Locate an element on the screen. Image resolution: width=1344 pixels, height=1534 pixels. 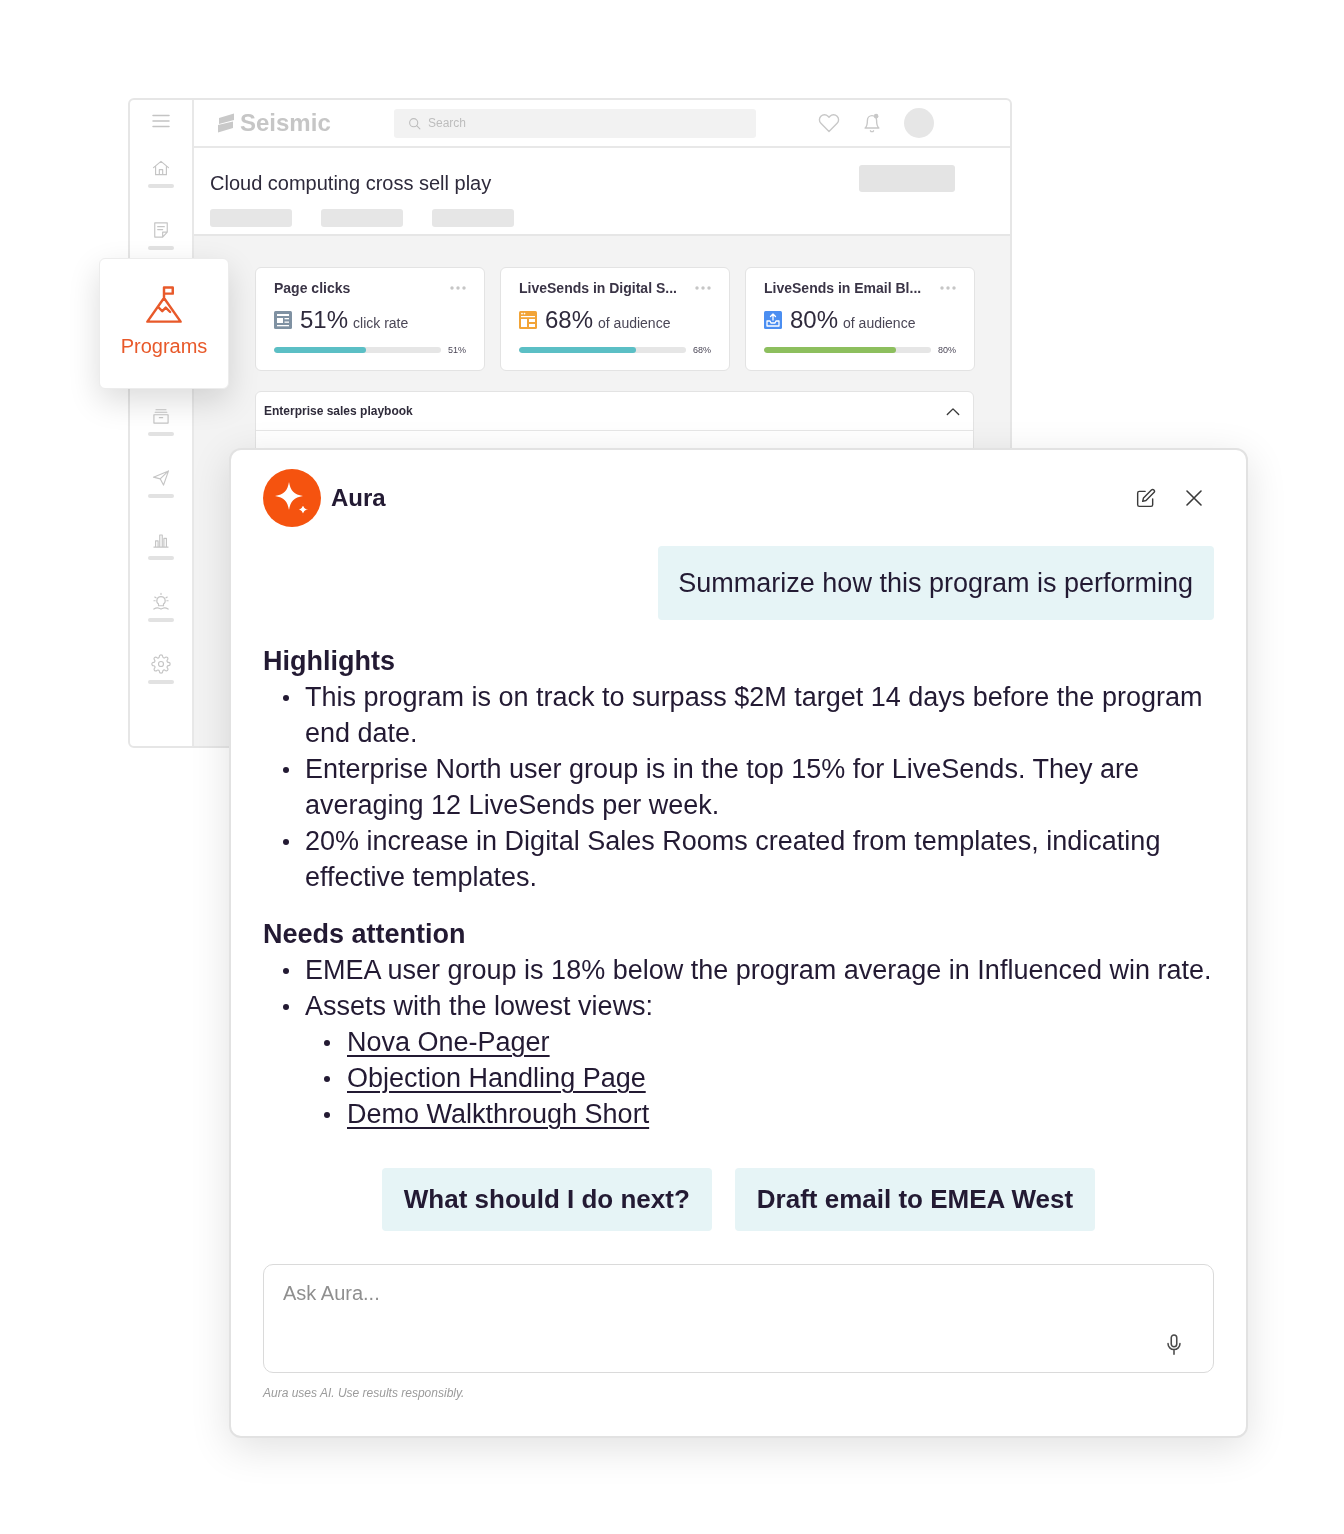
sparkle-icon is located at coordinates (292, 498).